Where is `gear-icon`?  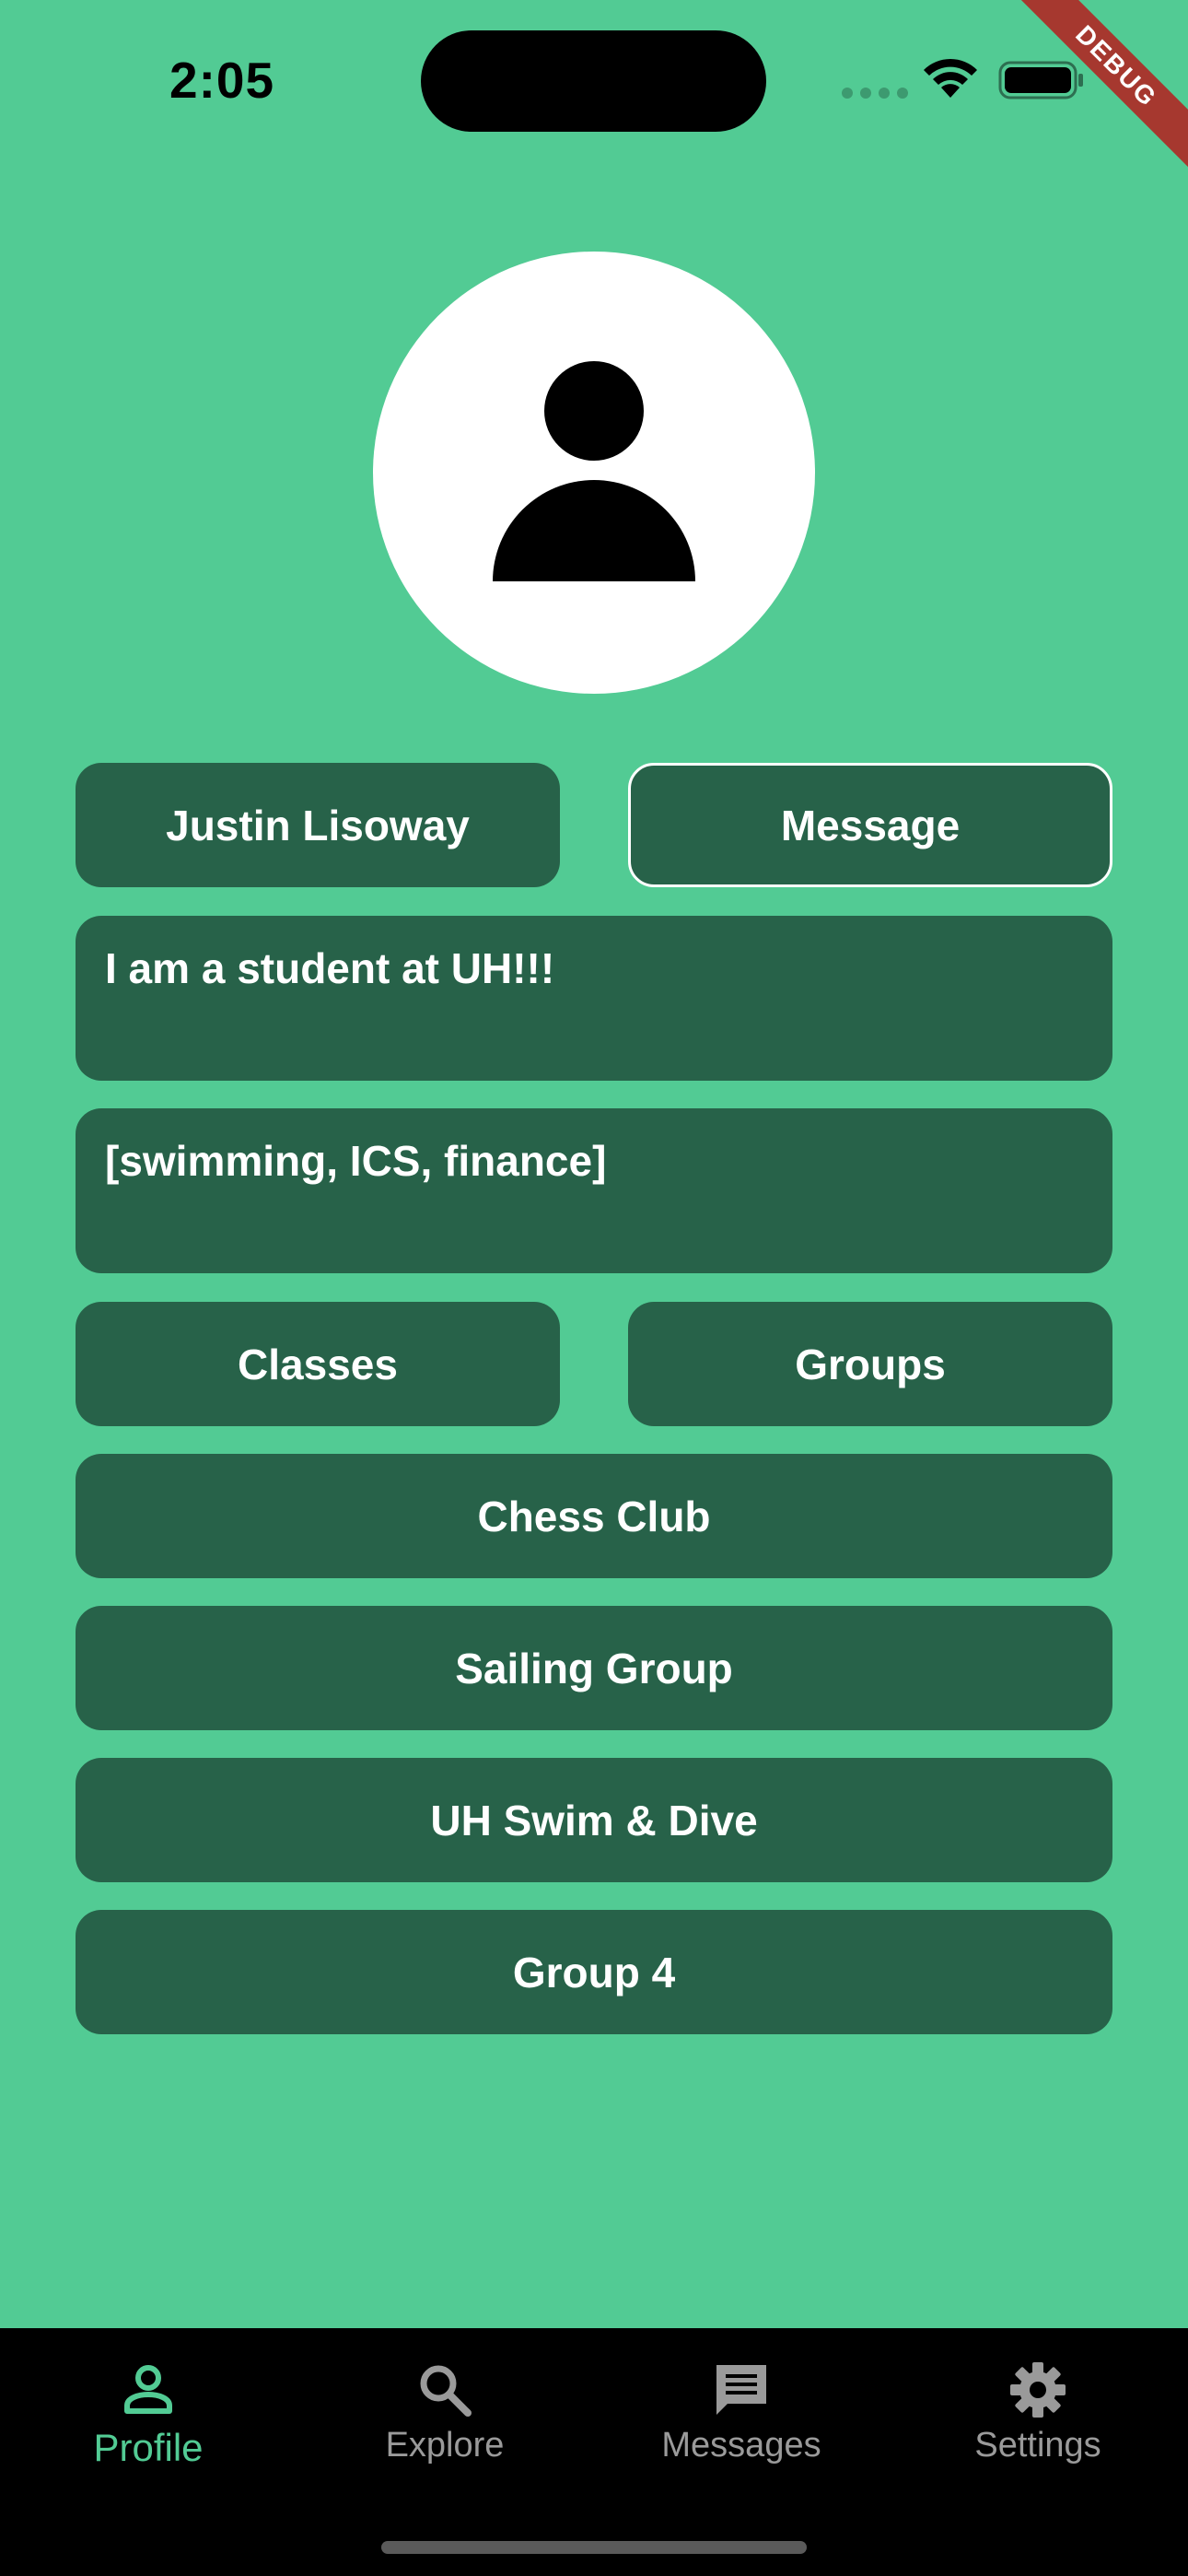 gear-icon is located at coordinates (1038, 2390).